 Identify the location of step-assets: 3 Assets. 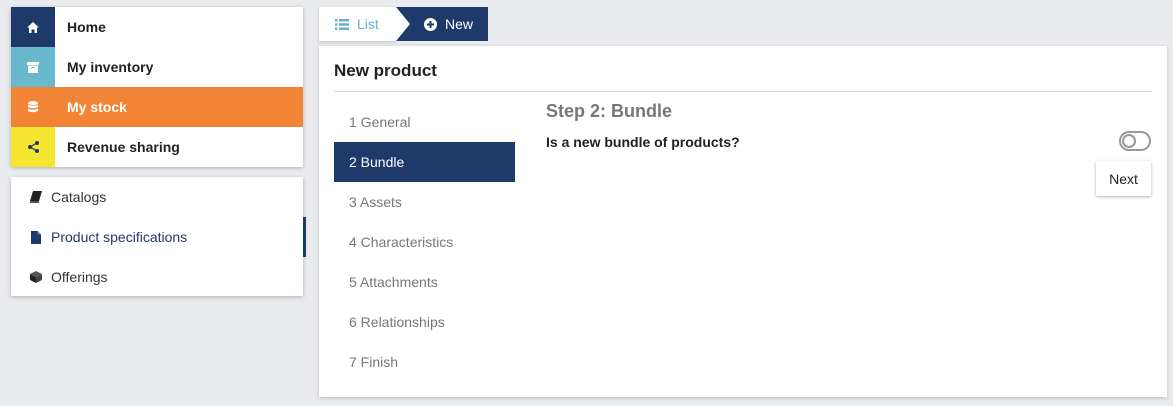
(424, 202).